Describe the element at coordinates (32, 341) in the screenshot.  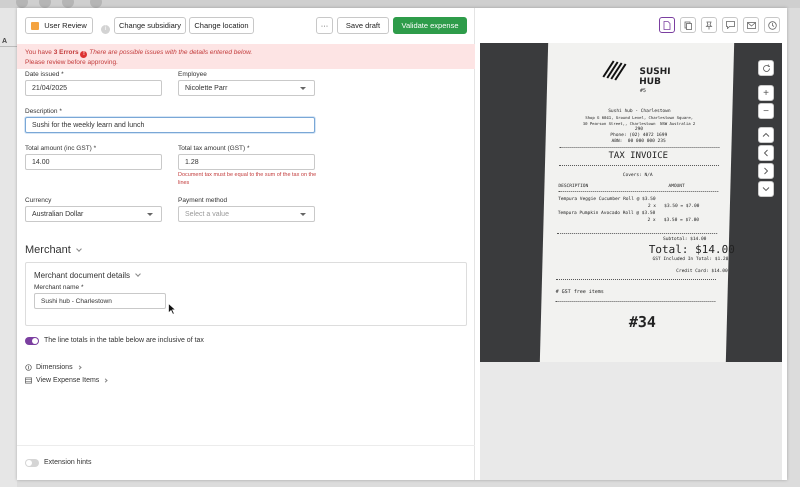
I see `inclusive-tax-toggle` at that location.